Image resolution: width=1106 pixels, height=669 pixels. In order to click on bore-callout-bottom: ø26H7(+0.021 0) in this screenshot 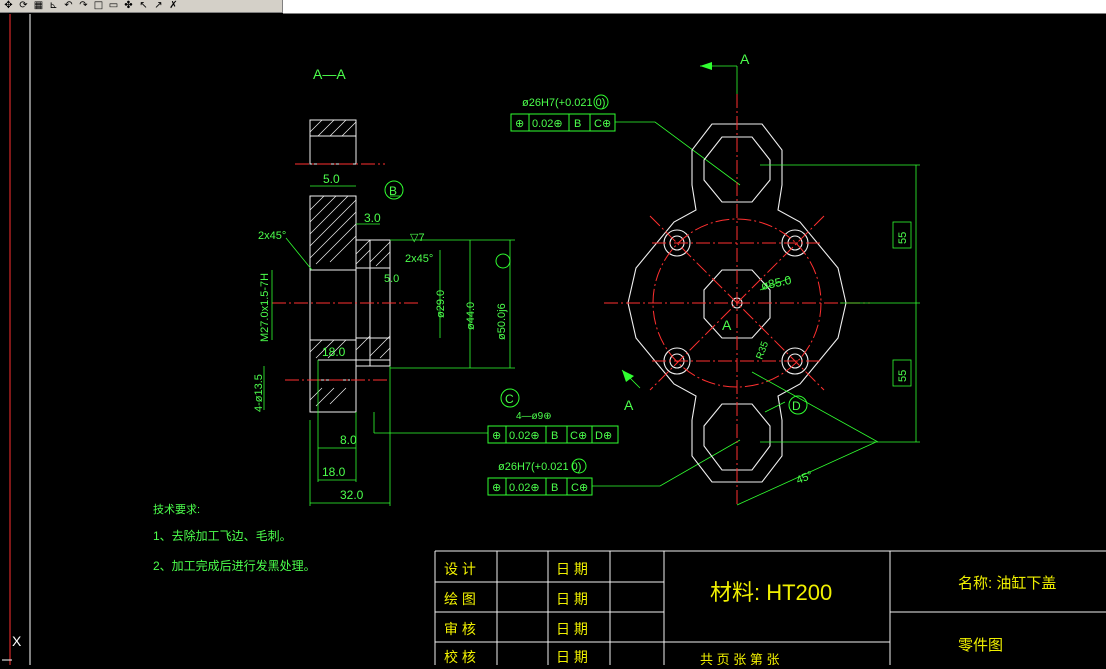, I will do `click(539, 467)`.